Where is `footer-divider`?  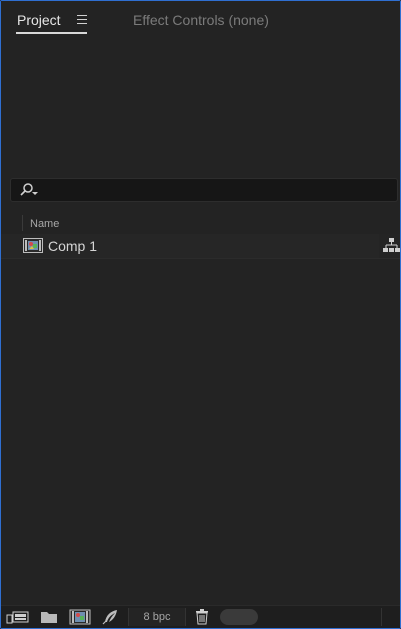 footer-divider is located at coordinates (381, 617).